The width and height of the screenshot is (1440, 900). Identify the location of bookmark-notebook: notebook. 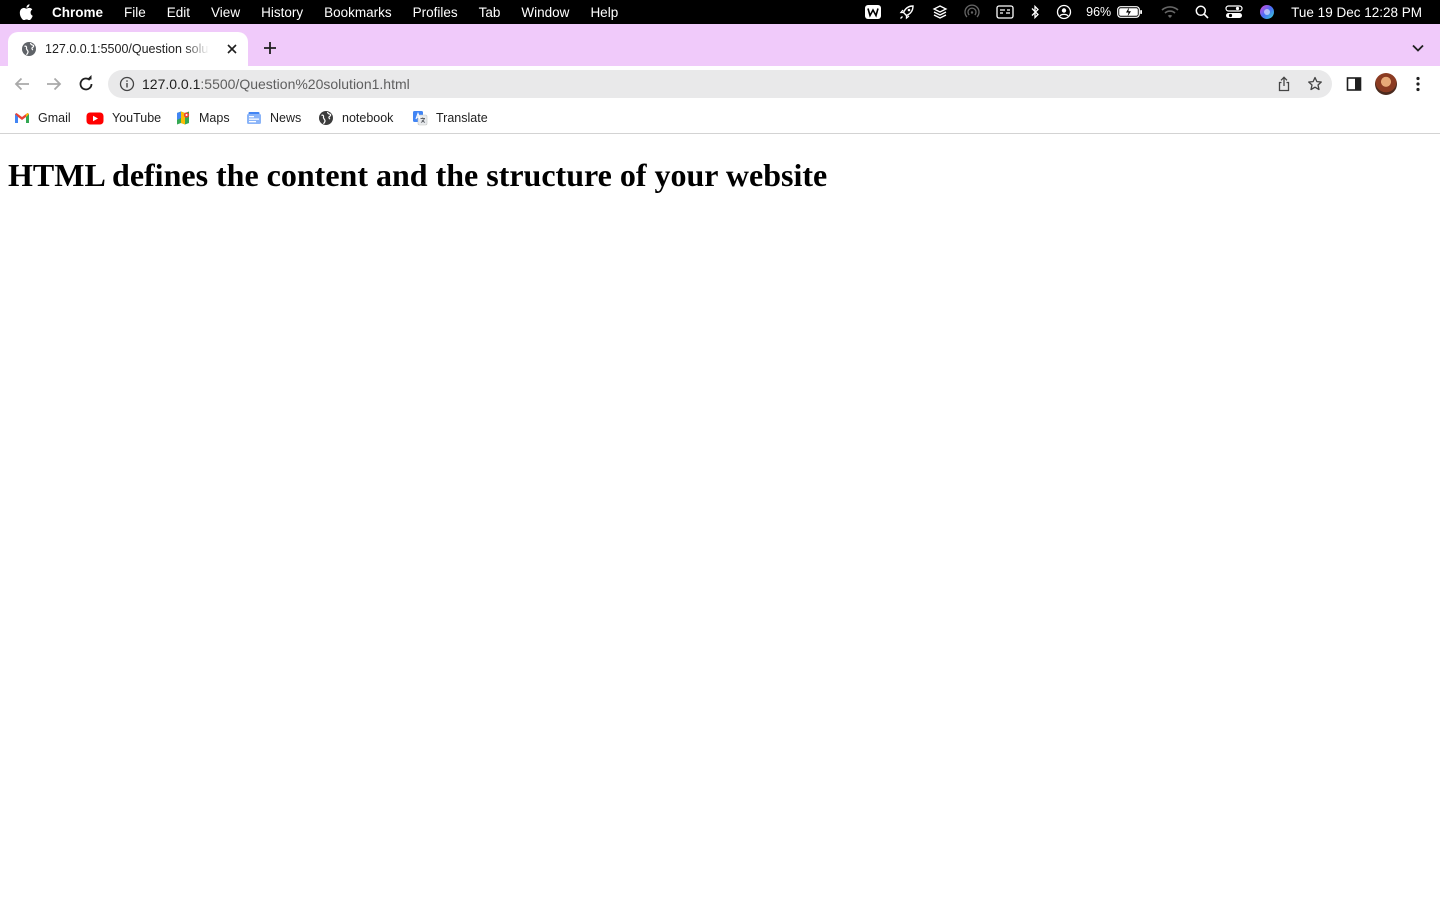
(355, 118).